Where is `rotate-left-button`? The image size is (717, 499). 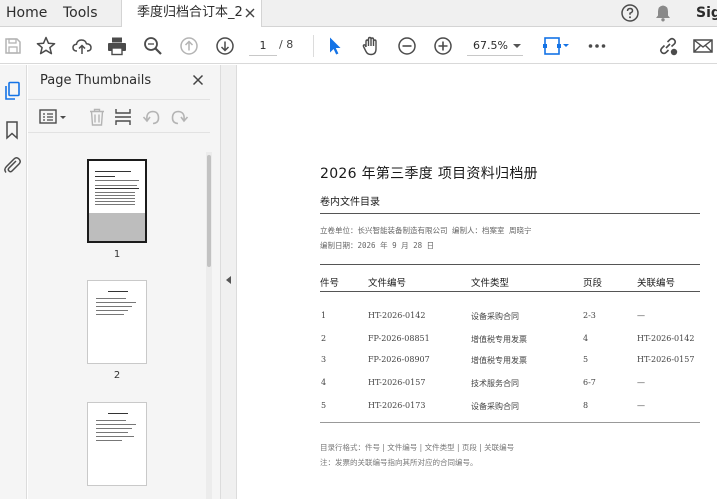 rotate-left-button is located at coordinates (152, 117).